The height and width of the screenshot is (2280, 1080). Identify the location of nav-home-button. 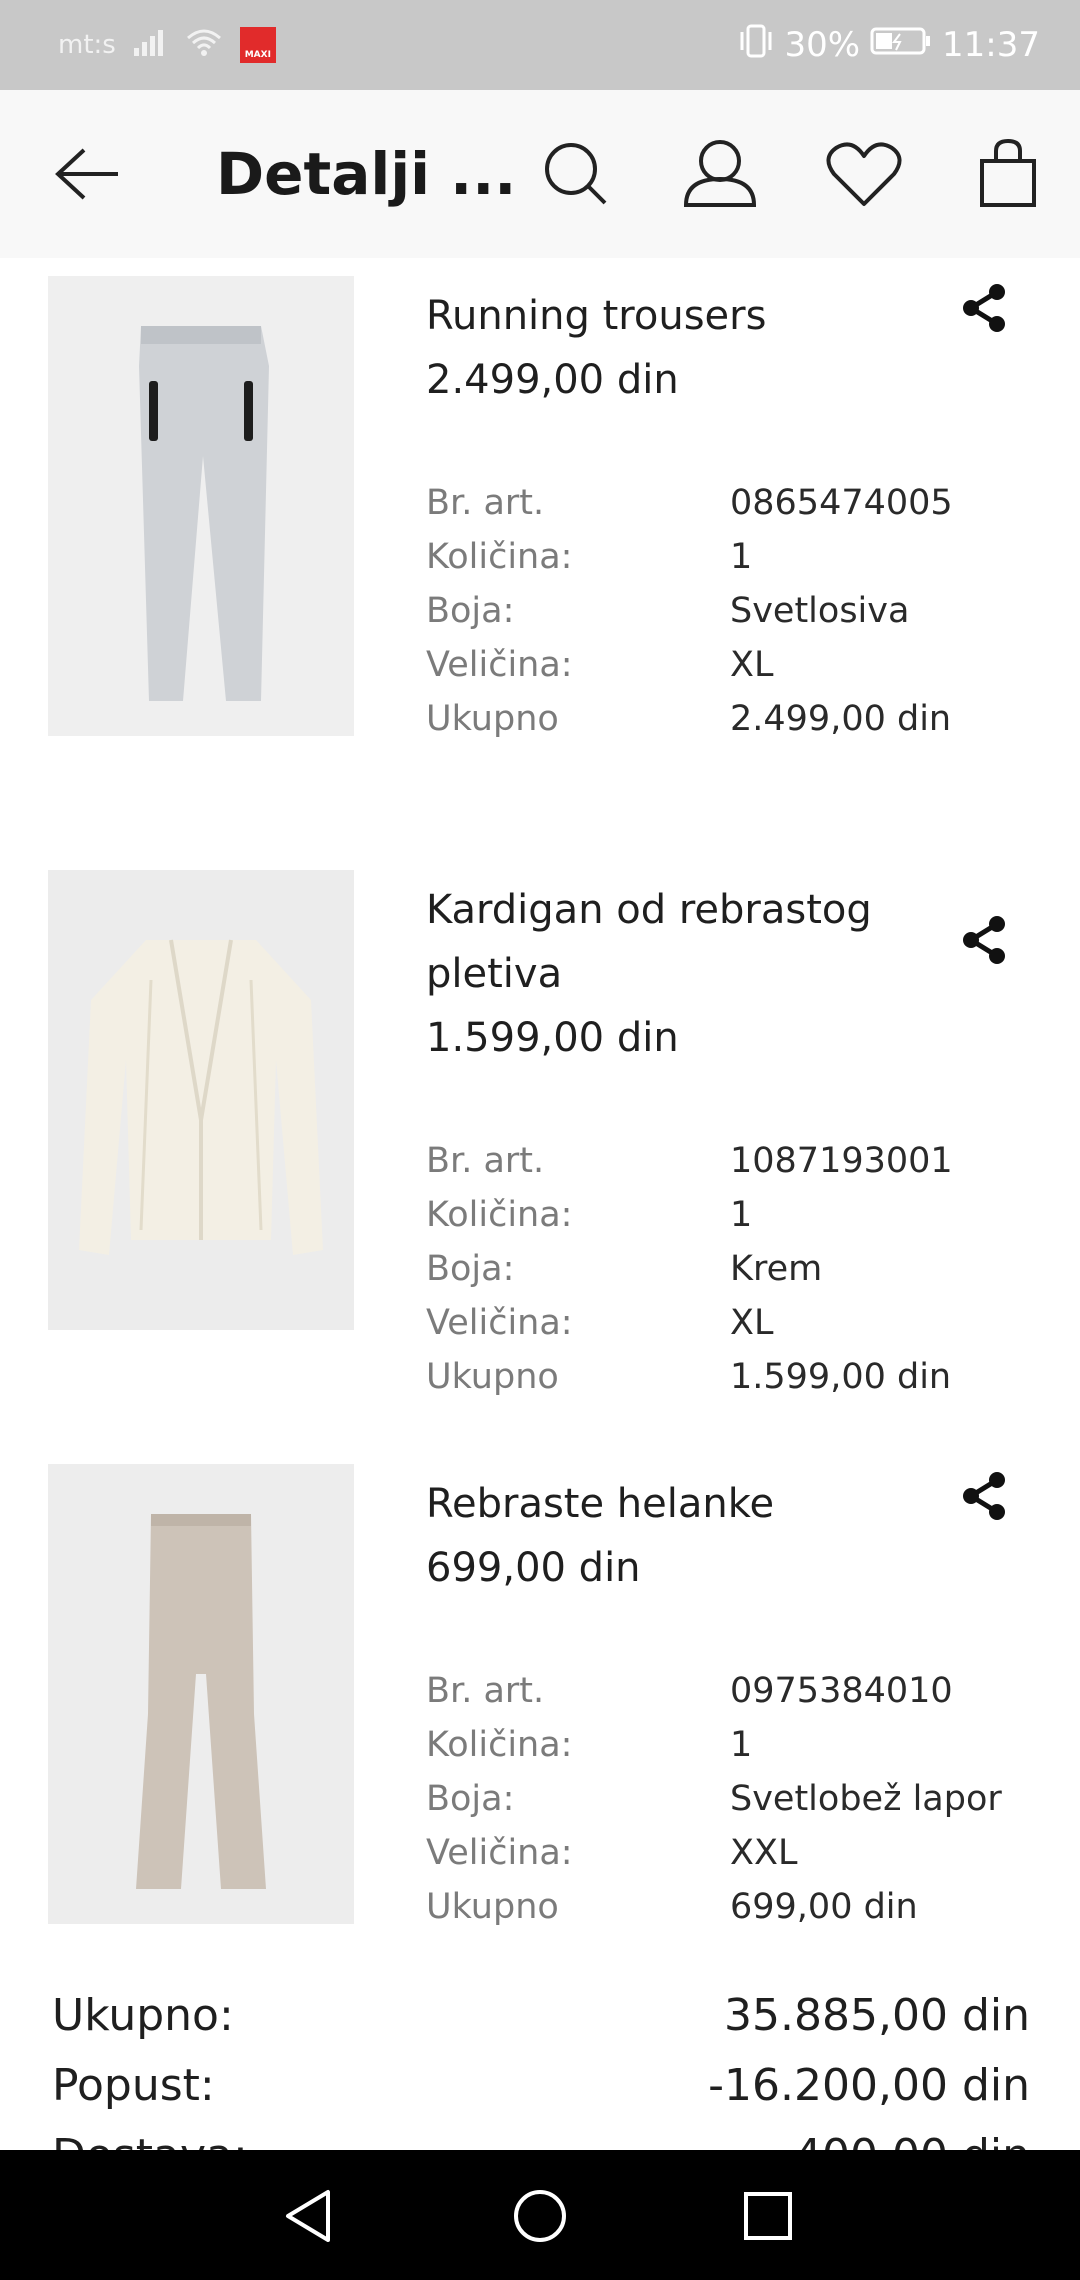
(540, 2216).